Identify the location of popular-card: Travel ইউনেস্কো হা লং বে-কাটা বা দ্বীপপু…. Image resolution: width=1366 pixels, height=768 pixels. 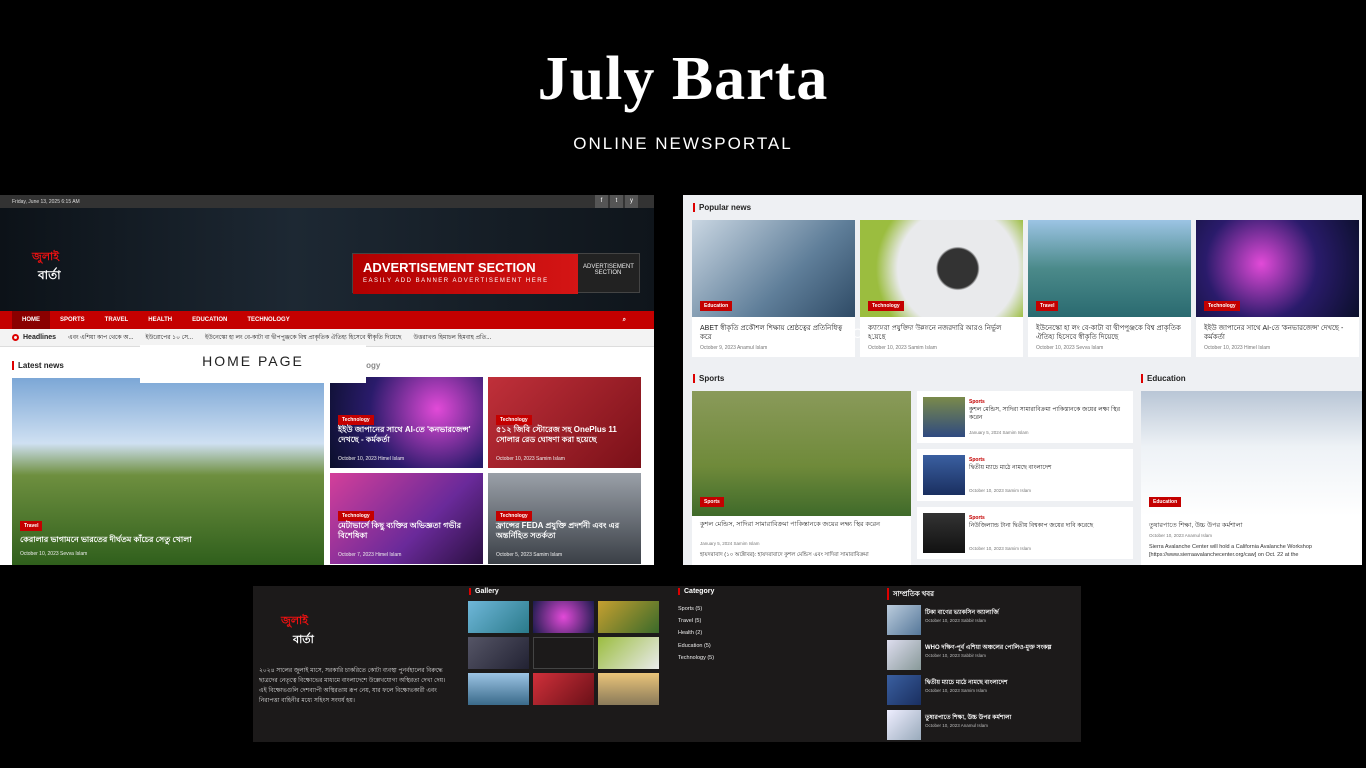
(1109, 288).